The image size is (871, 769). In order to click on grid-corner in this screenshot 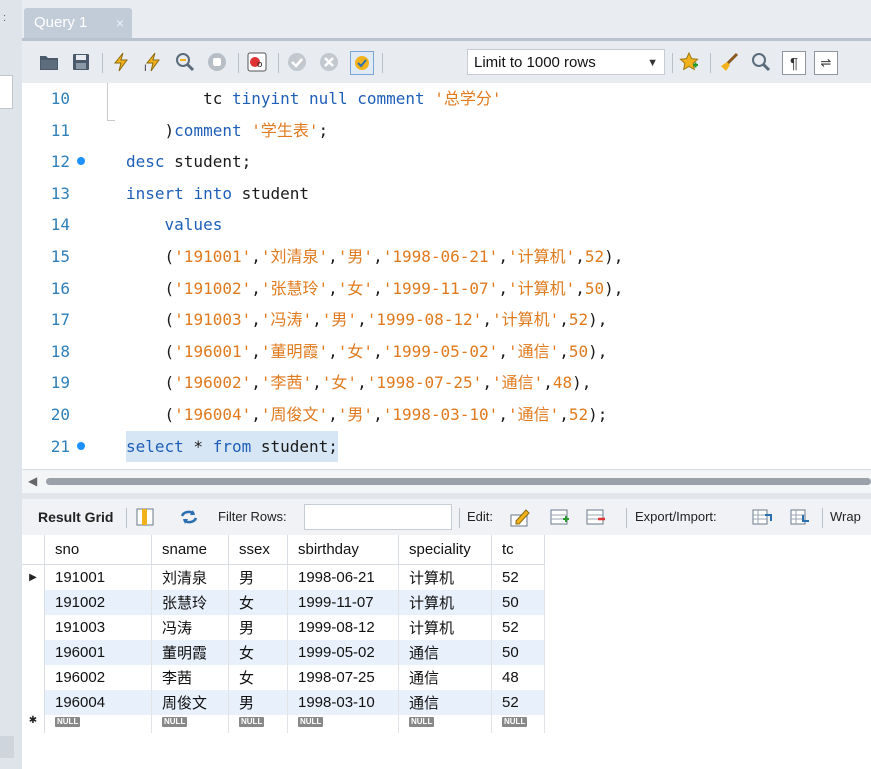, I will do `click(33, 550)`.